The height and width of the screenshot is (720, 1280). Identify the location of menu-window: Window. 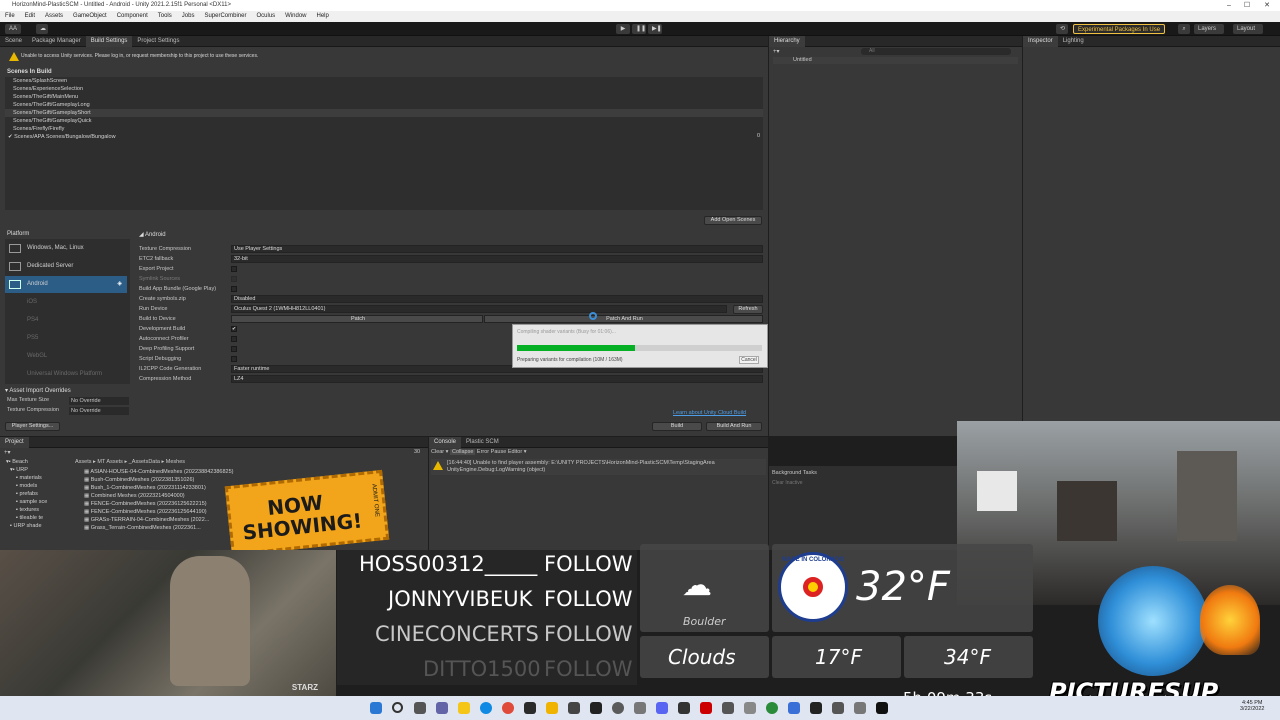
(295, 16).